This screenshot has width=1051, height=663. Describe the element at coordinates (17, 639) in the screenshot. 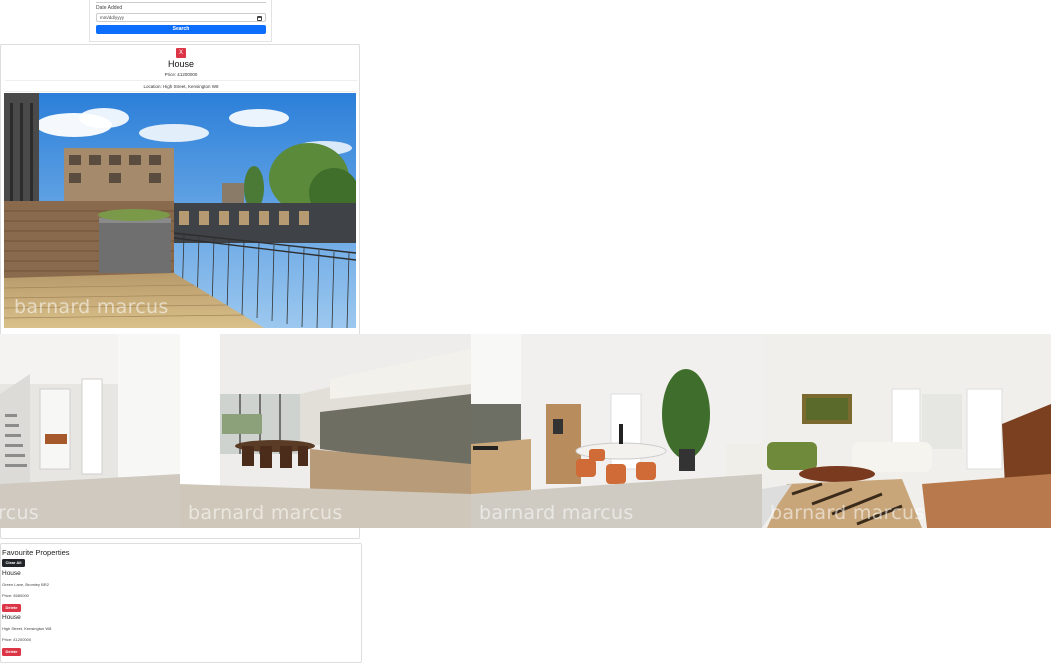

I see `favourite-item-price: Price: £1200000` at that location.